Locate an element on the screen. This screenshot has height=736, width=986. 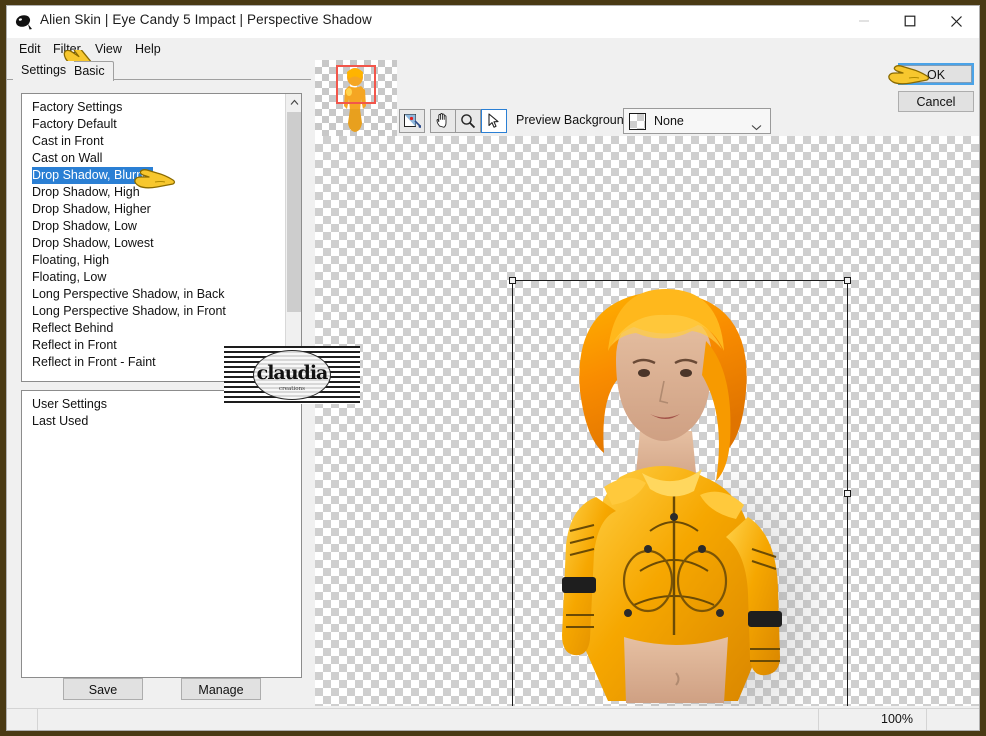
magnifier-icon is located at coordinates (468, 121).